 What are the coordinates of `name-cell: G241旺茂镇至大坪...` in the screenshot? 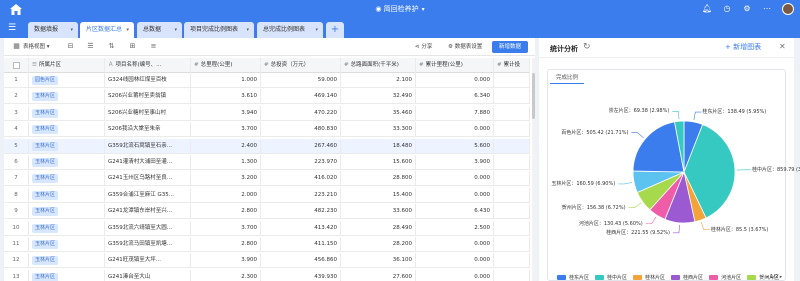 It's located at (148, 261).